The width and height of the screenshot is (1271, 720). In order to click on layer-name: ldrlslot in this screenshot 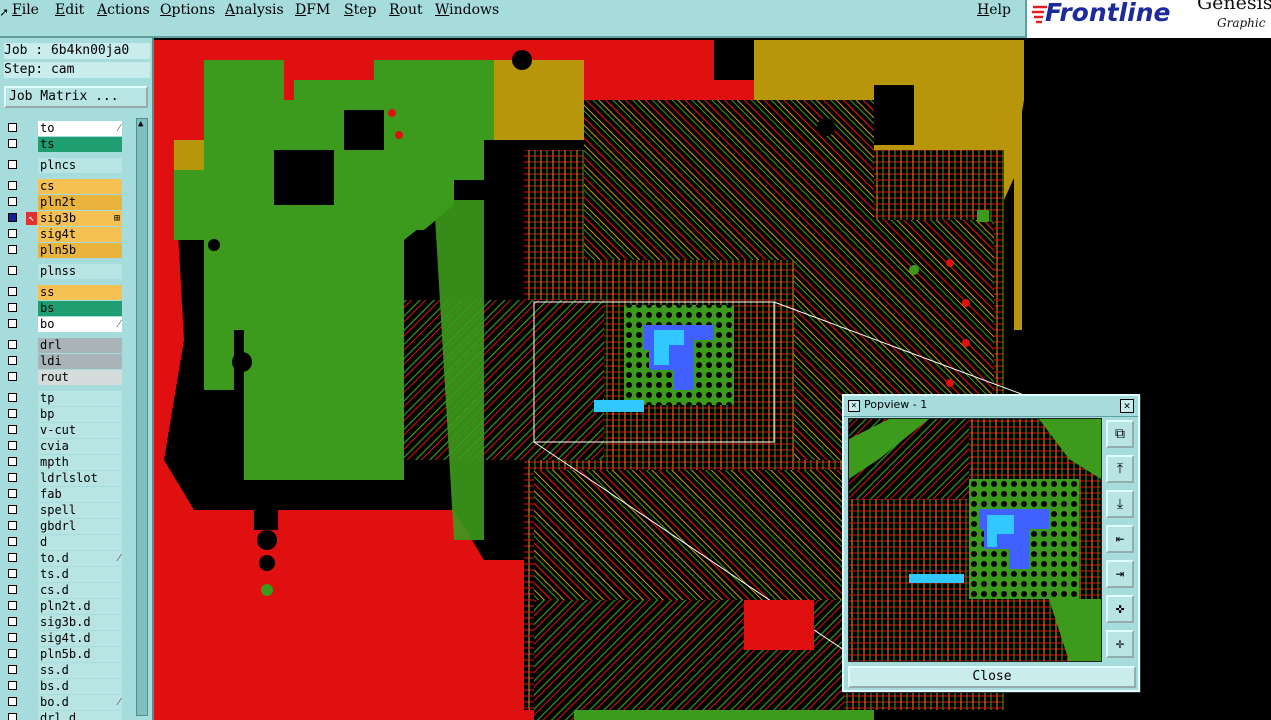, I will do `click(80, 478)`.